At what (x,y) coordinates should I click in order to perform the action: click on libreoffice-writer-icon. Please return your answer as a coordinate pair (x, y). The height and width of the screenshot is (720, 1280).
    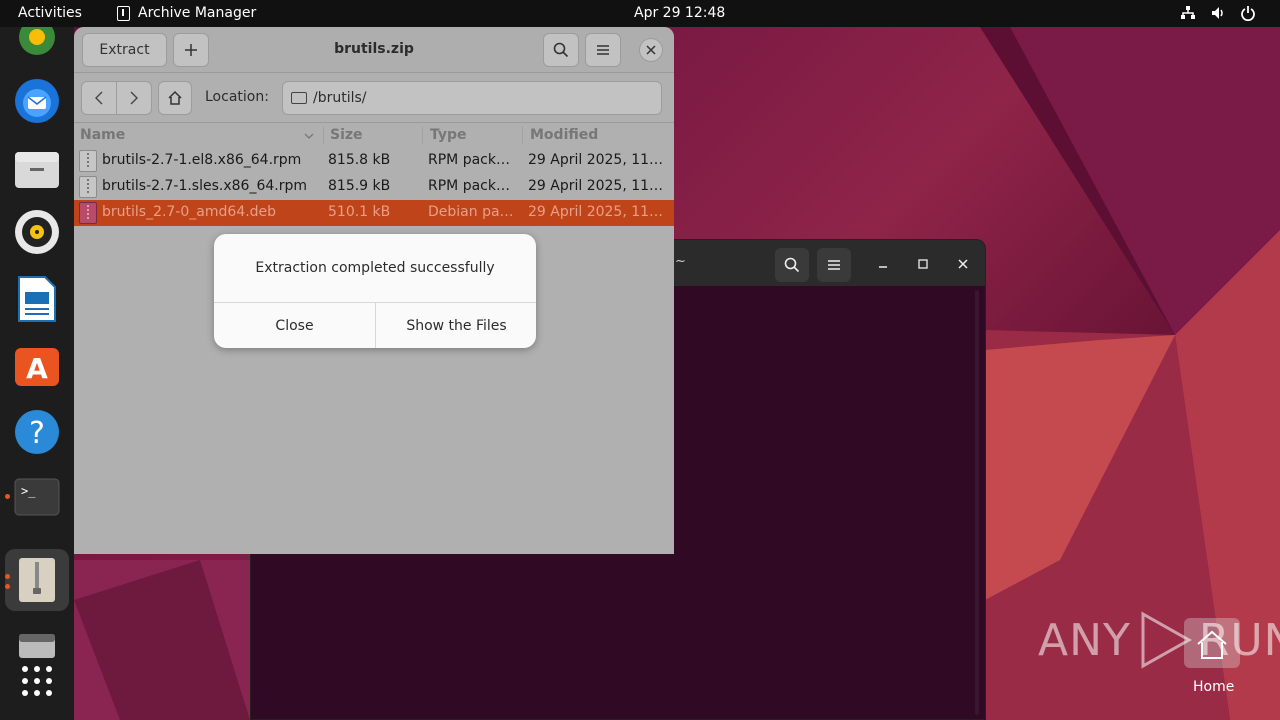
    Looking at the image, I should click on (37, 299).